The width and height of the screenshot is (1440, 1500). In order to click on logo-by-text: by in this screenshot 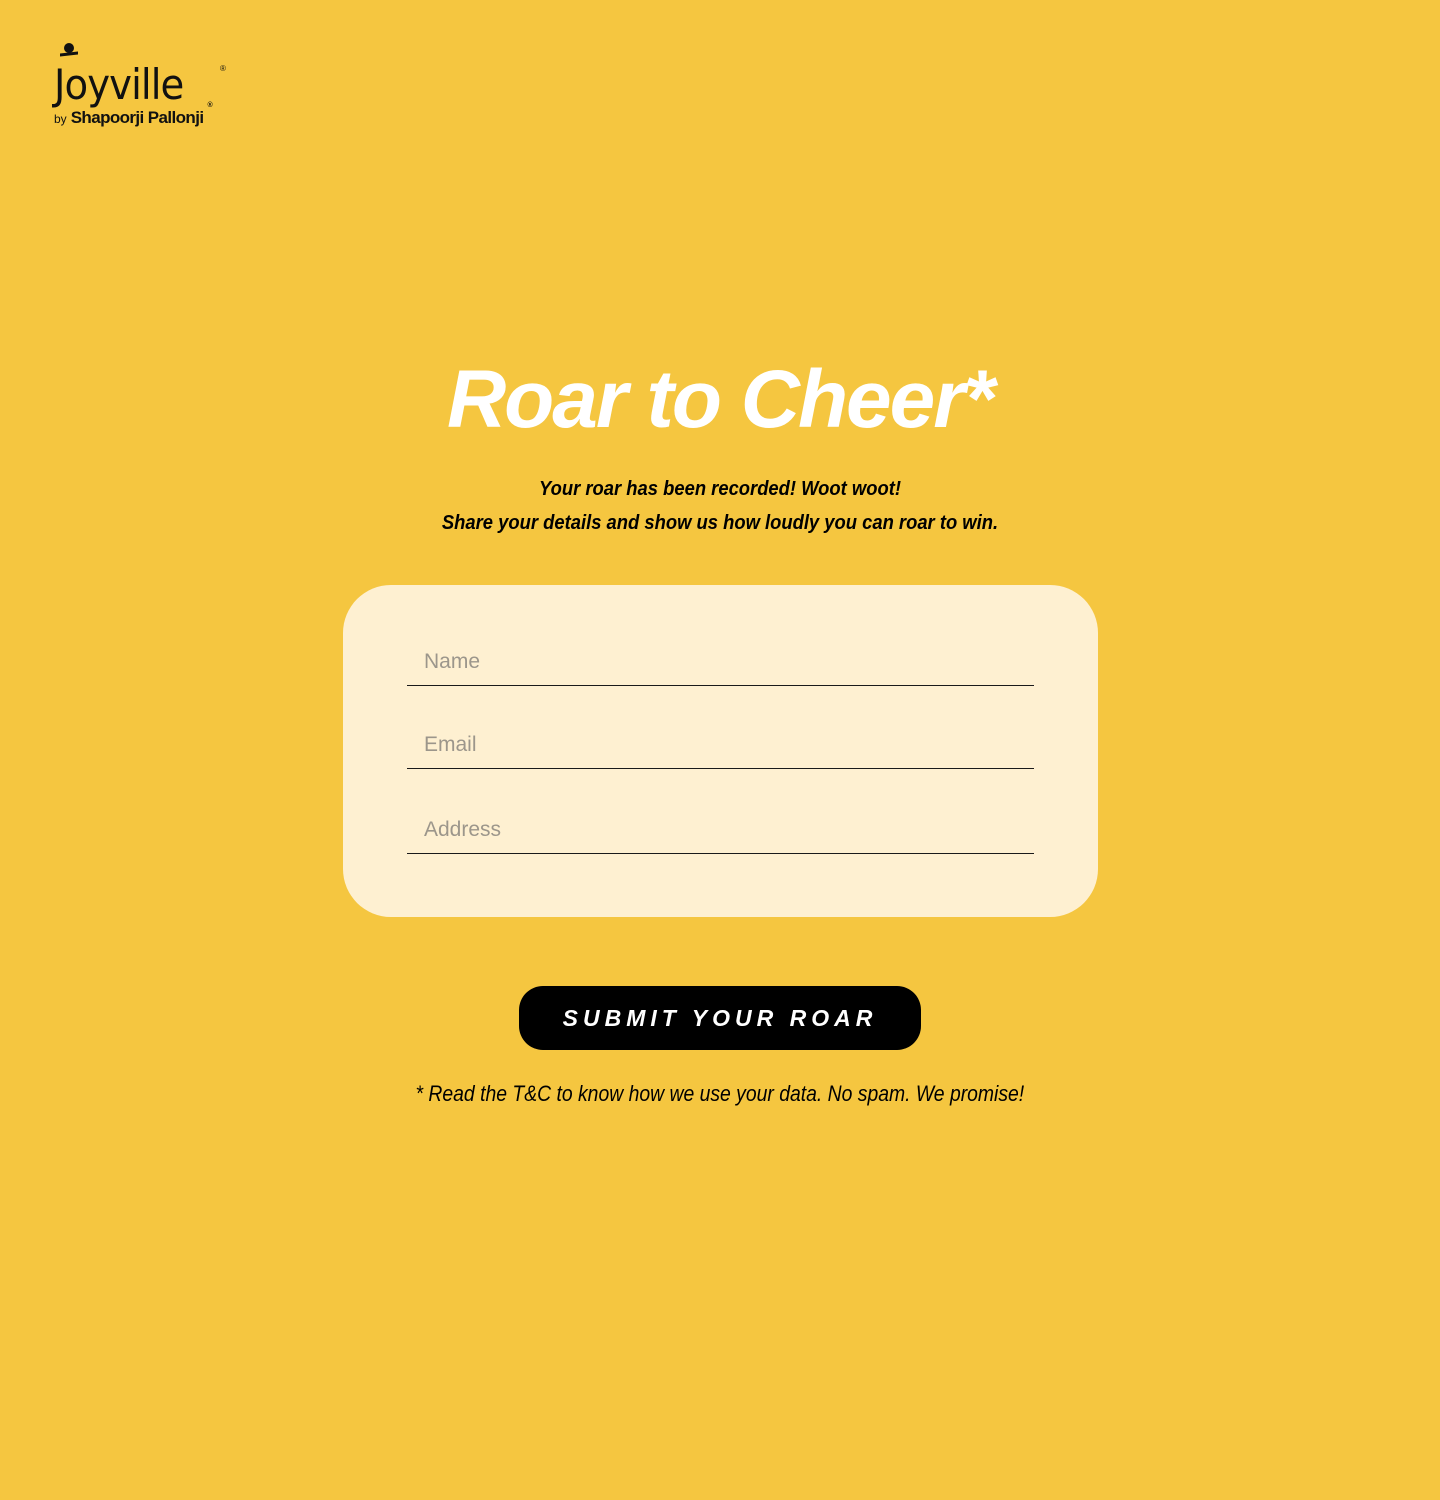, I will do `click(60, 119)`.